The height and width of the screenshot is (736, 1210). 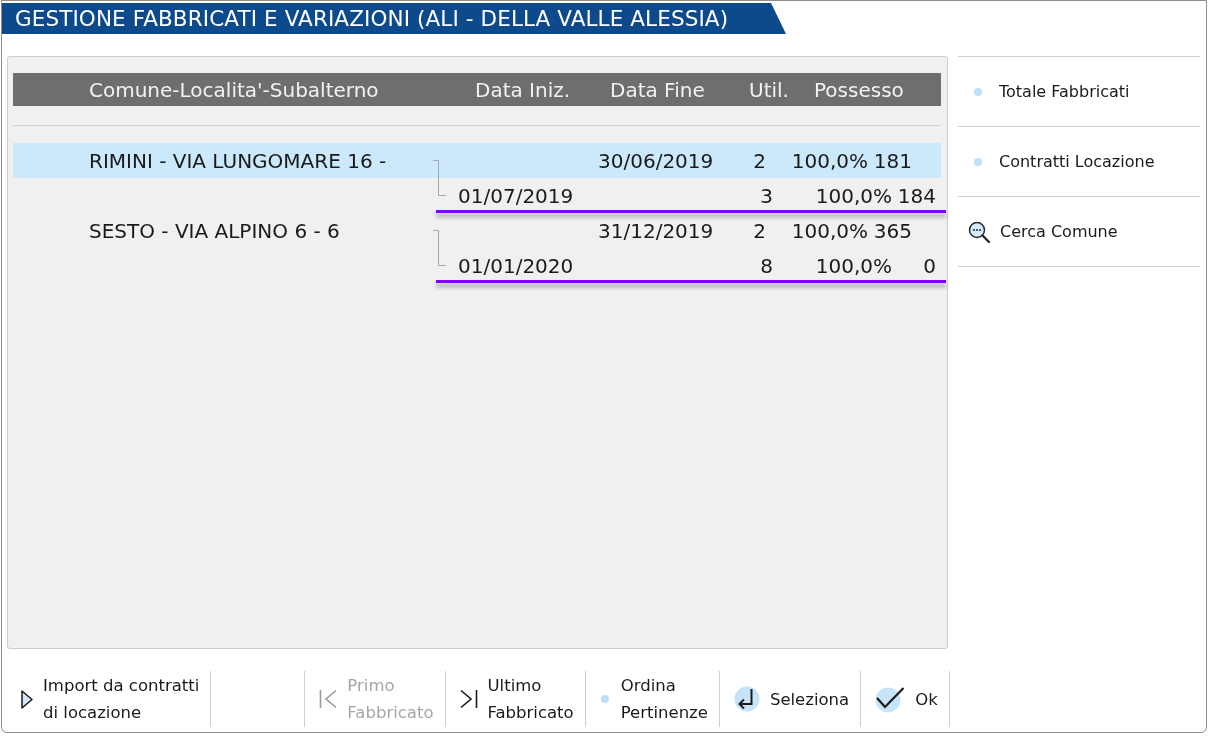 What do you see at coordinates (372, 18) in the screenshot?
I see `window-title: GESTIONE FABBRICATI E VARIAZIONI (ALI - DELLA VALLE ALESSIA)` at bounding box center [372, 18].